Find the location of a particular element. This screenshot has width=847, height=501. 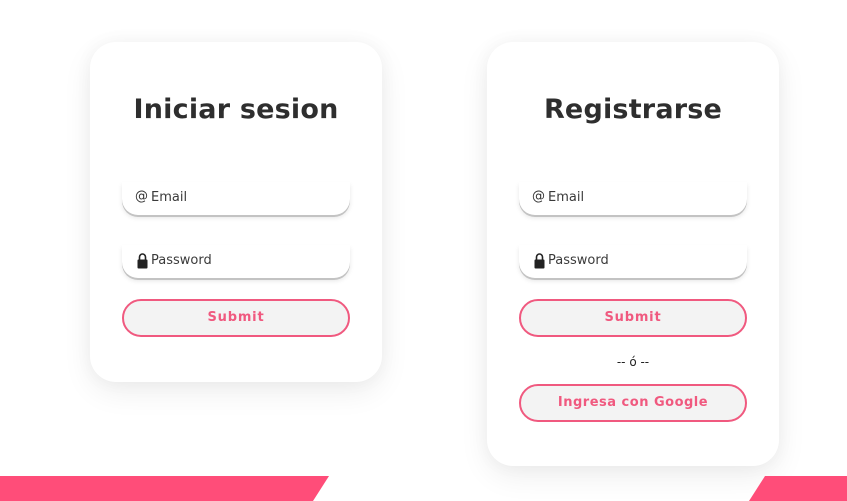

register-password-field is located at coordinates (633, 261).